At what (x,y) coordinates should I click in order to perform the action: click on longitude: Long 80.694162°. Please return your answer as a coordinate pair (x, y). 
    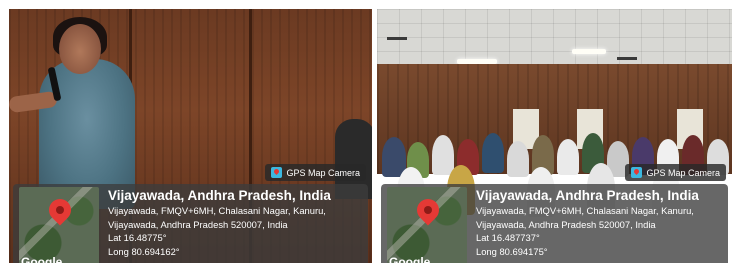
    Looking at the image, I should click on (144, 251).